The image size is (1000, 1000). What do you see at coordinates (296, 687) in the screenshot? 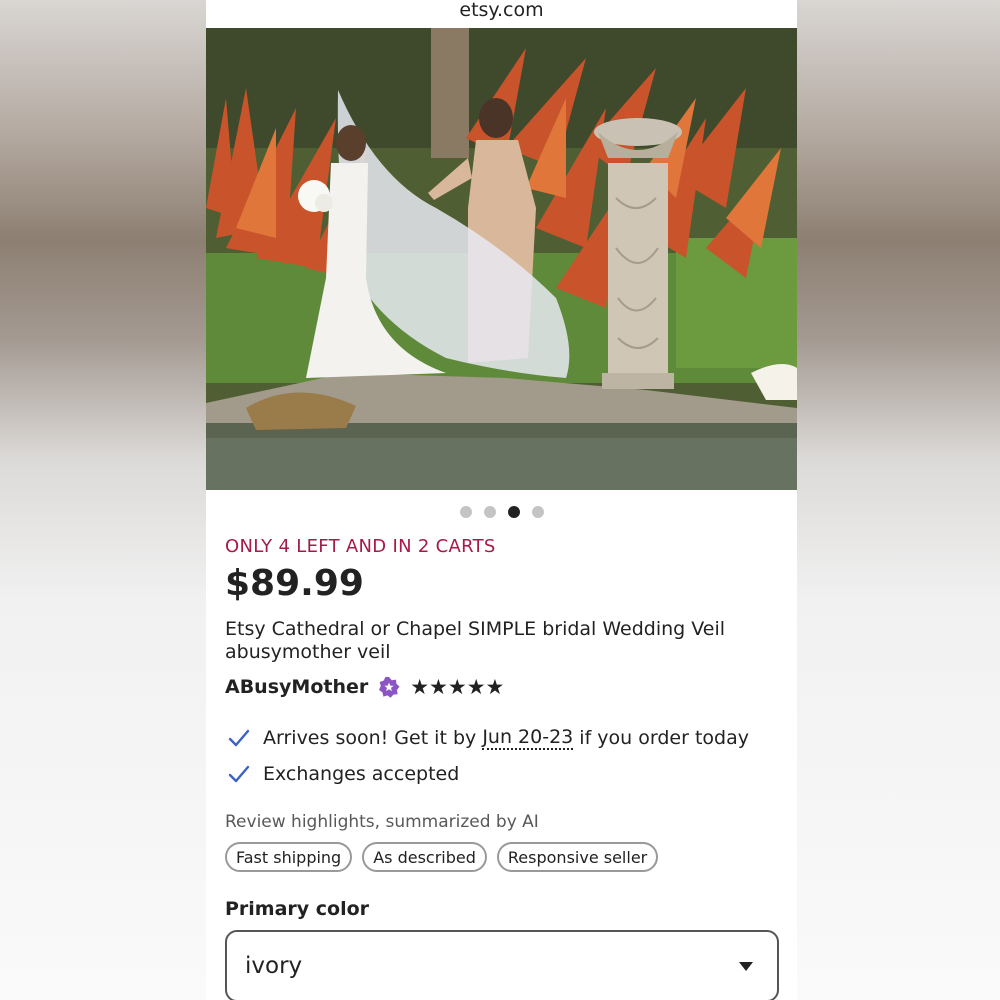
I see `seller-name-link: ABusyMother` at bounding box center [296, 687].